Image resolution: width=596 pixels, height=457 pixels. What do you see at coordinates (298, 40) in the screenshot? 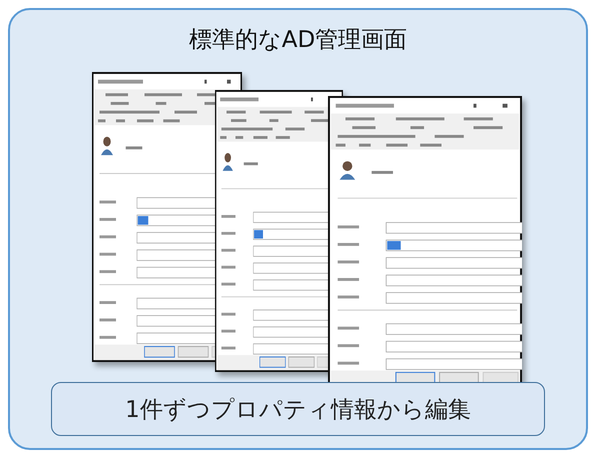
I see `slide-title: 標準的なAD管理画面` at bounding box center [298, 40].